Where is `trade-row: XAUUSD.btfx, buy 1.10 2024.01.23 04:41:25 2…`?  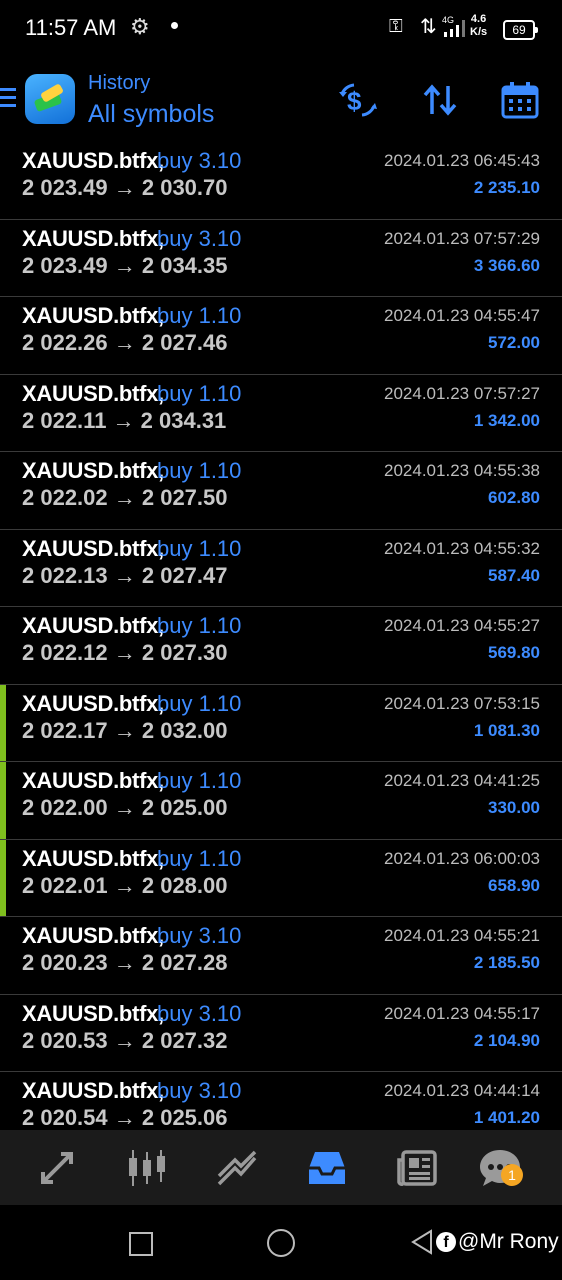 trade-row: XAUUSD.btfx, buy 1.10 2024.01.23 04:41:25 2… is located at coordinates (281, 801).